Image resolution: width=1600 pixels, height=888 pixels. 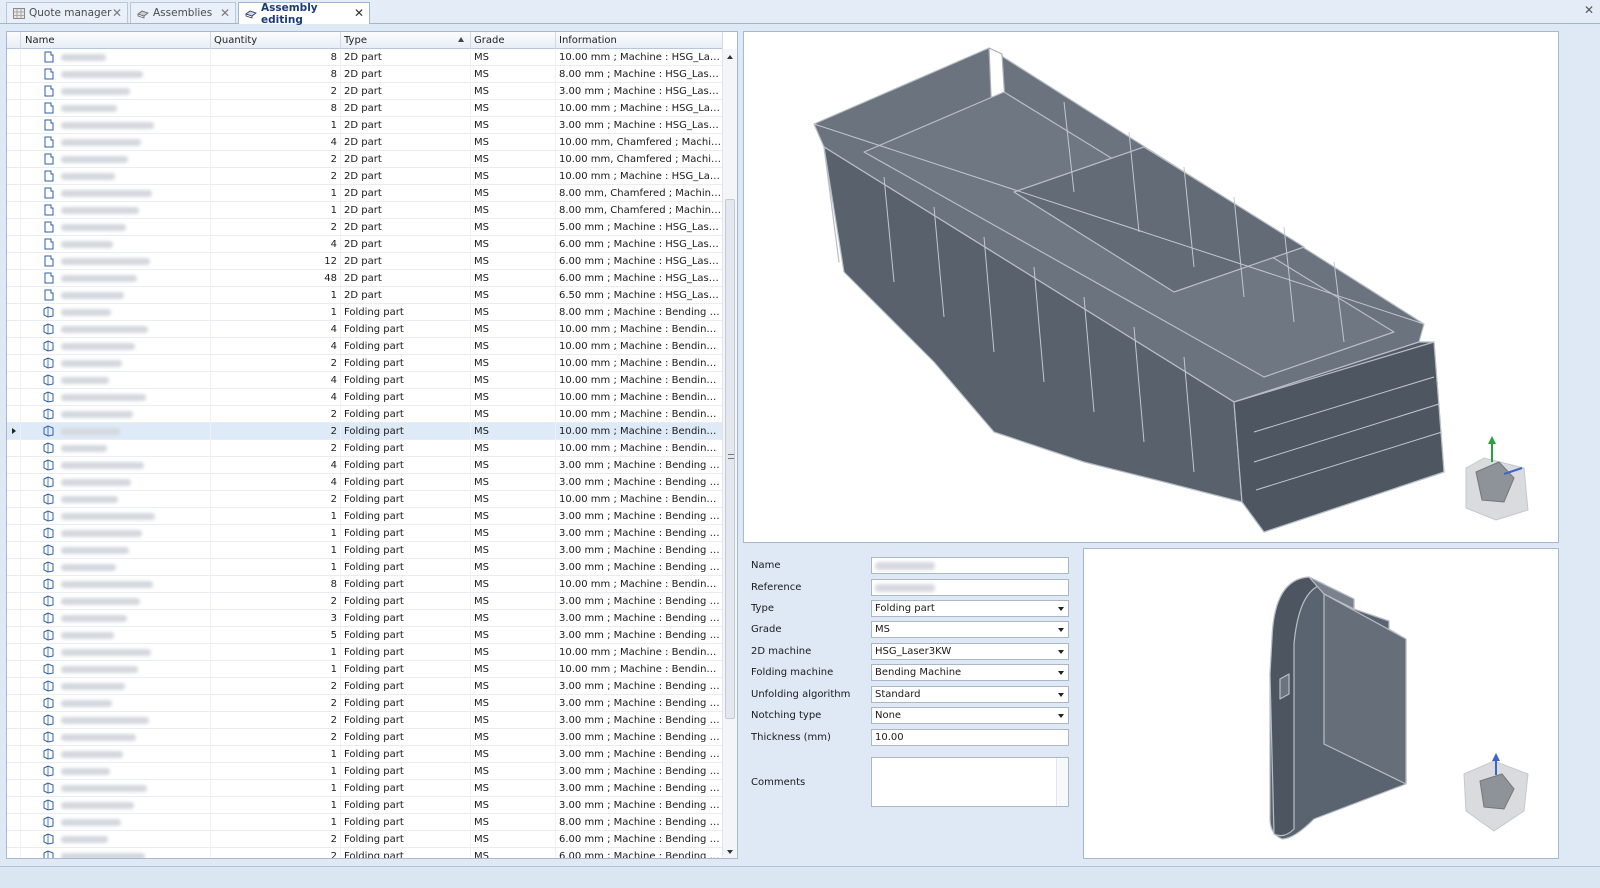 What do you see at coordinates (639, 108) in the screenshot?
I see `cell-information: 10.00 mm ; Machine : HSG_Laser3KW` at bounding box center [639, 108].